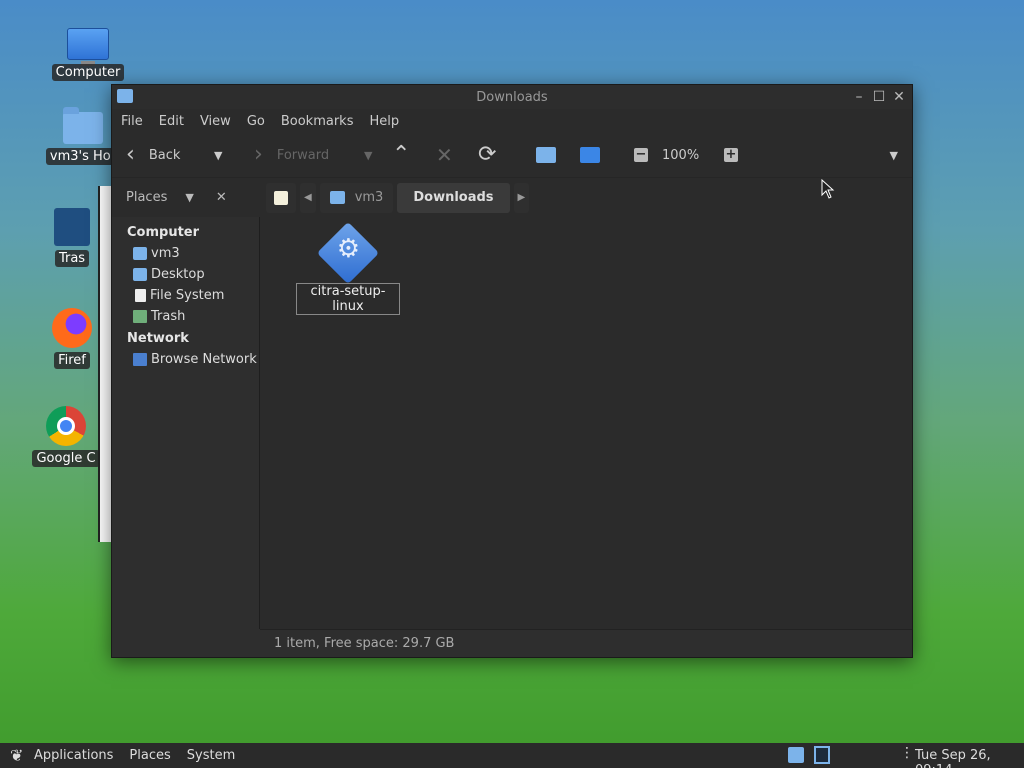 The width and height of the screenshot is (1024, 768). I want to click on clock: Tue Sep 26, 09:14, so click(969, 758).